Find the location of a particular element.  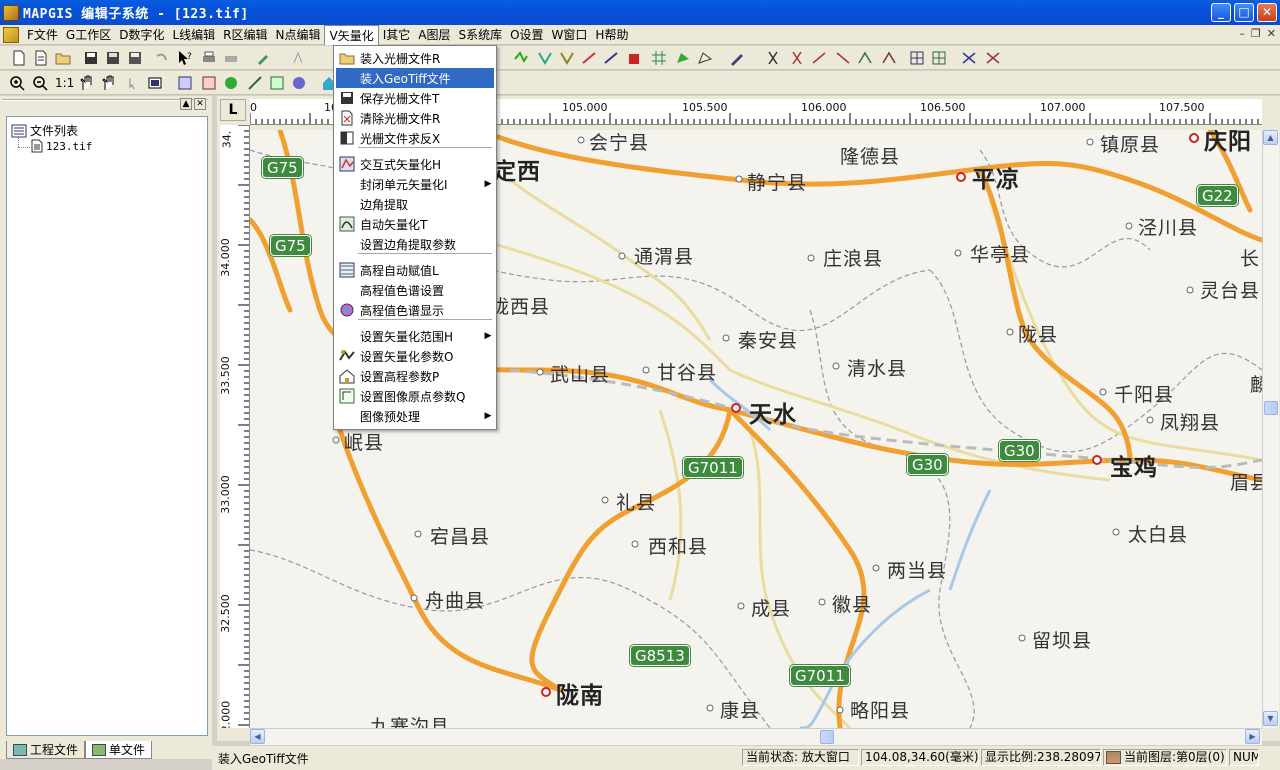

menu-help: H帮助 is located at coordinates (611, 34).